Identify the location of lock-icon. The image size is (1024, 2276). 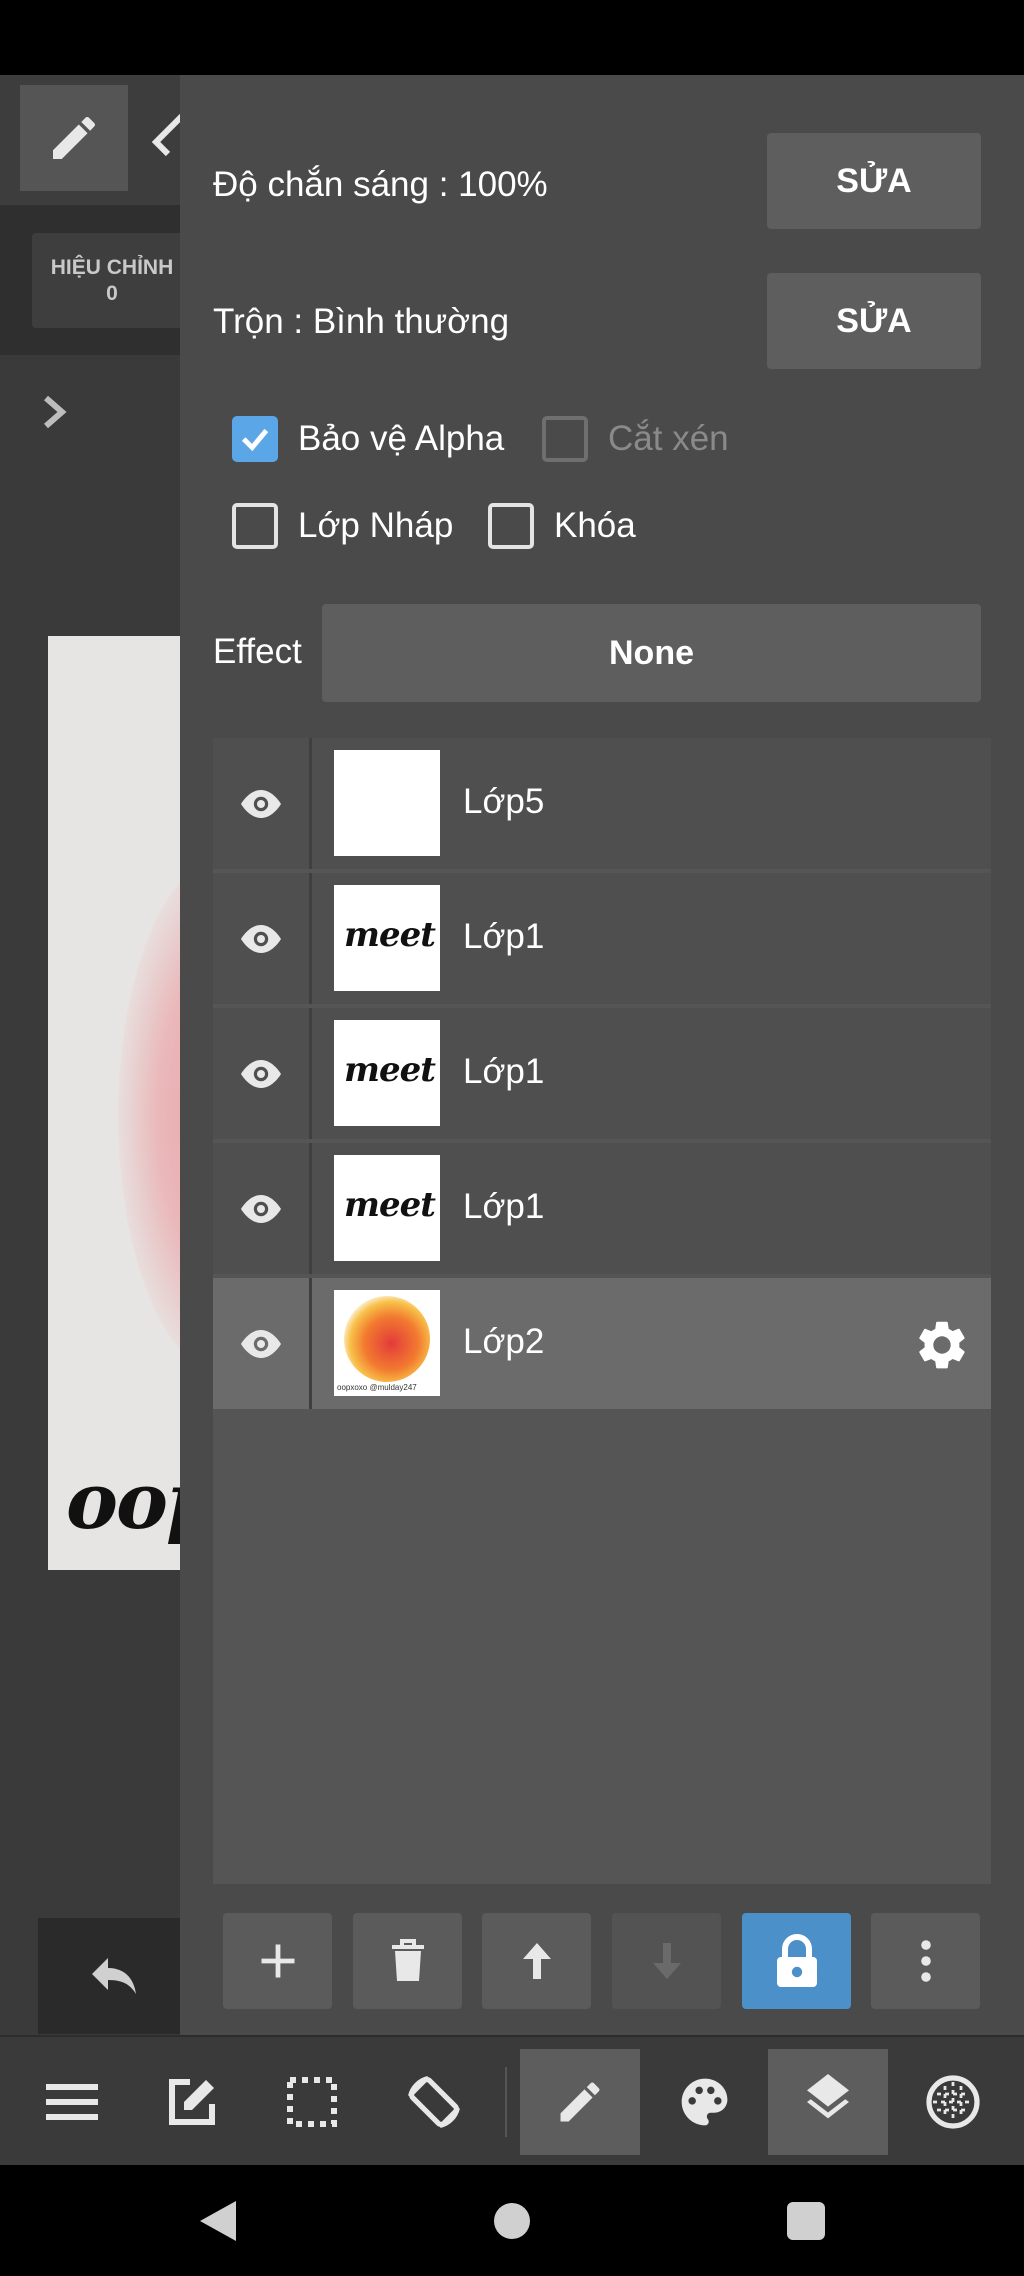
(796, 1960).